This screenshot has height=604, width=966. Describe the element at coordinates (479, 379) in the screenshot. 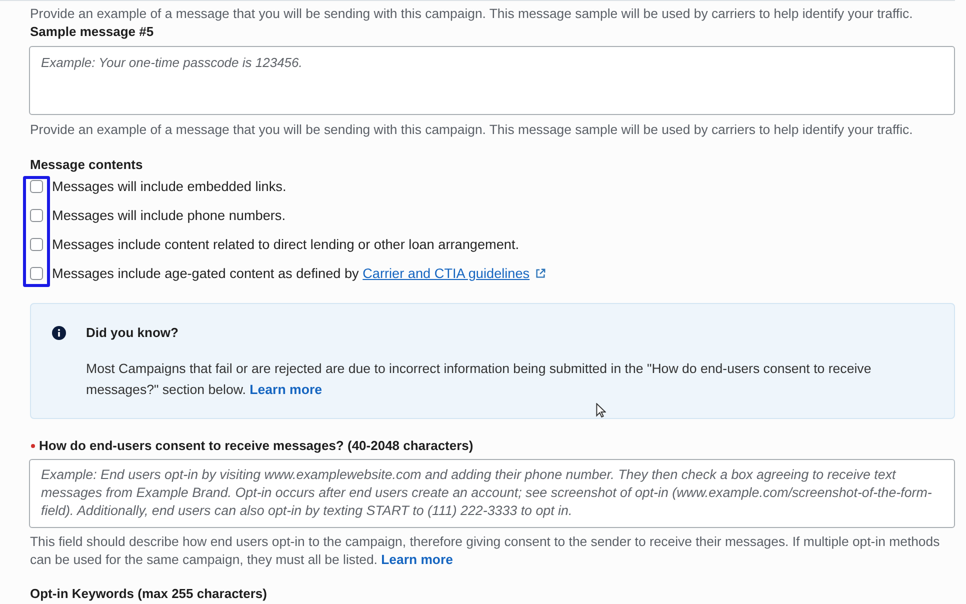

I see `info-text: Most Campaigns that fail or are rejected are due to incorrect information being submitted in the "How do end-users consent to receive messages?" section below. Learn more` at that location.